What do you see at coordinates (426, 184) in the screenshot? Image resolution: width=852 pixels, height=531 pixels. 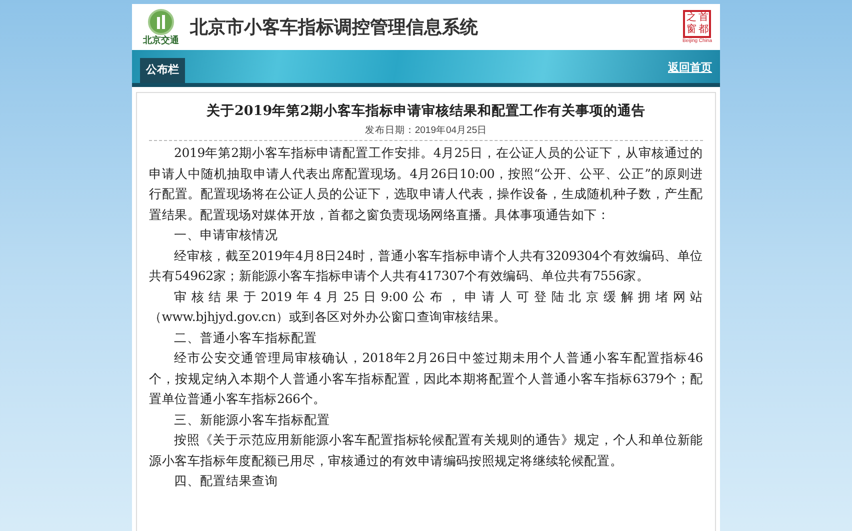 I see `notice-paragraph: 2019年第2期小客车指标申请配置工作安排。4月25日，在公证人员的公证下，从审核通过的申请人中随机抽取申请人代表出席配置现场。4月26日10:00，按照“公开、公平、公正”的原则进行配置。配置现场将在公证人员的公证下，选取申请人代表，操作设备，生成随机种子数，产生配置结果。配置现场对媒体开放，首都之窗负责现场网络直播。具体事项通告如下：` at bounding box center [426, 184].